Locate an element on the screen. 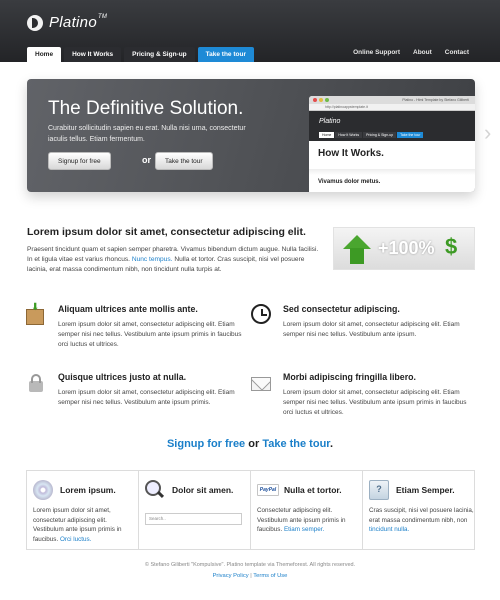  screenshot-nav-item: Pricing & Sign-up is located at coordinates (380, 135).